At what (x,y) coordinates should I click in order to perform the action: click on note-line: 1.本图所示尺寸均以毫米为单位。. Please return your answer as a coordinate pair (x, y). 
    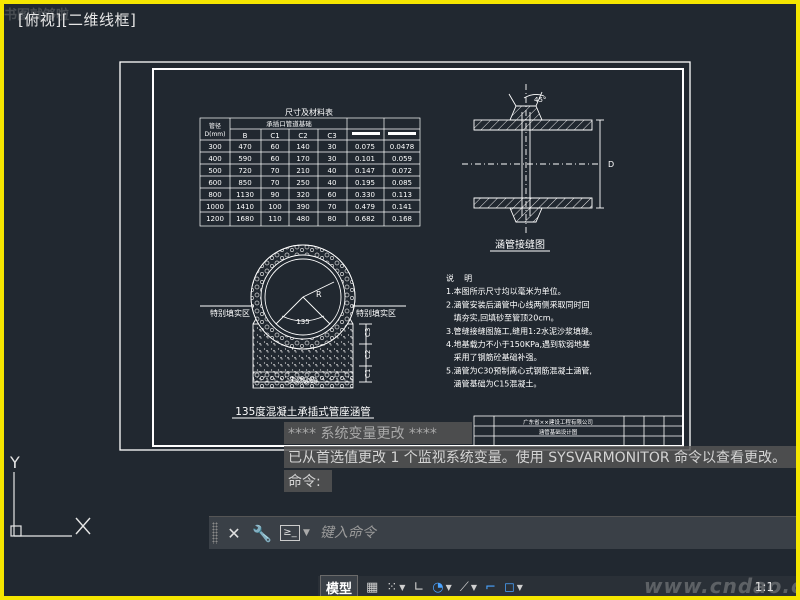
    Looking at the image, I should click on (506, 291).